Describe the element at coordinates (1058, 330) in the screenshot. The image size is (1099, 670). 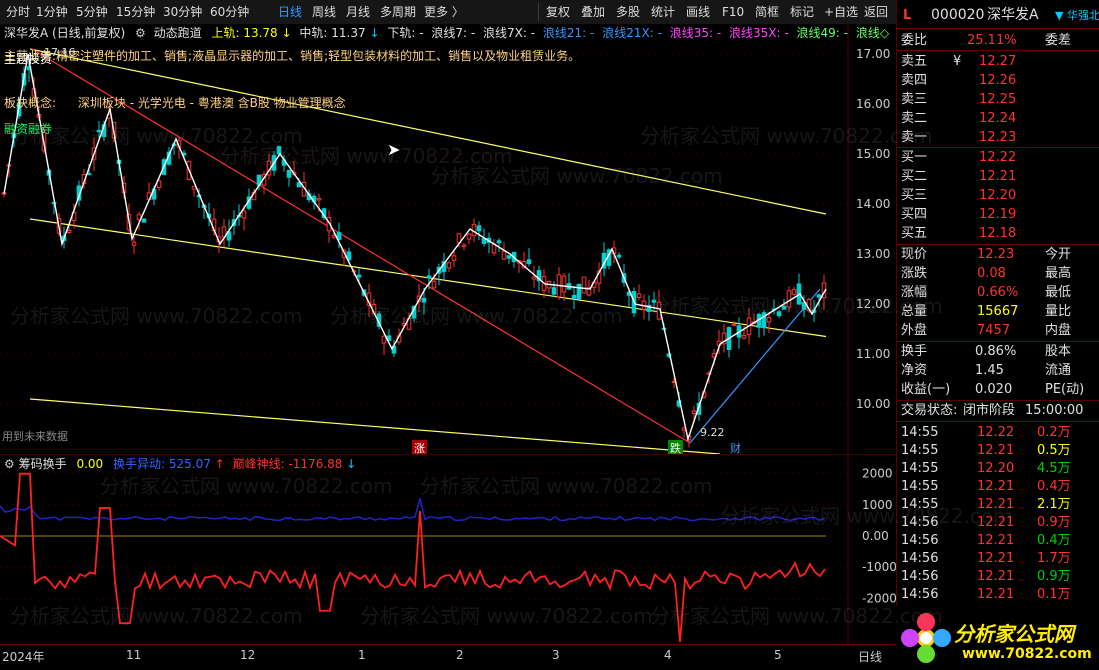
I see `stat-label: 内盘` at that location.